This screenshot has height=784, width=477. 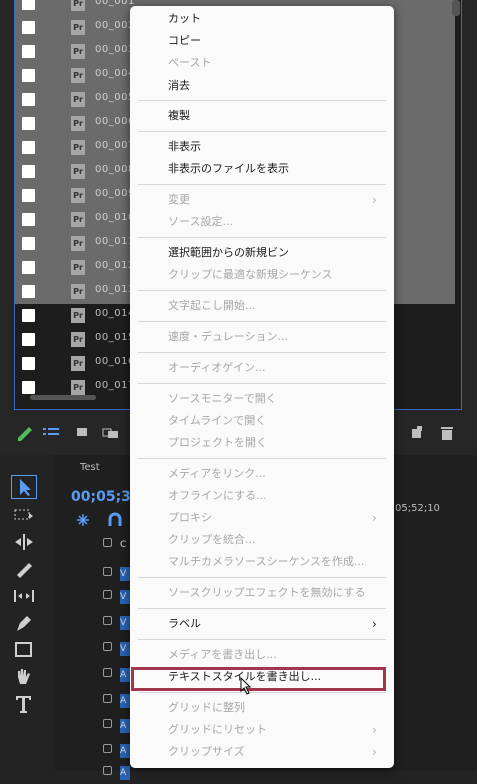 What do you see at coordinates (447, 432) in the screenshot?
I see `trash-icon` at bounding box center [447, 432].